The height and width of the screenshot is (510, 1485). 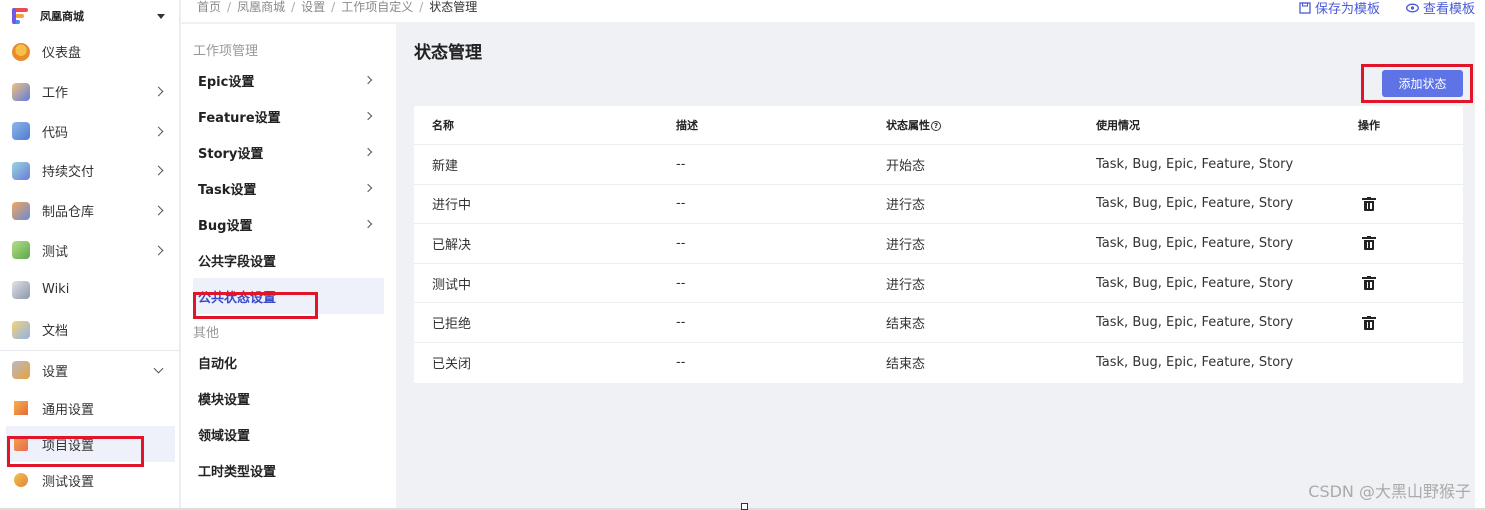 I want to click on cell-name: 进行中, so click(x=452, y=206).